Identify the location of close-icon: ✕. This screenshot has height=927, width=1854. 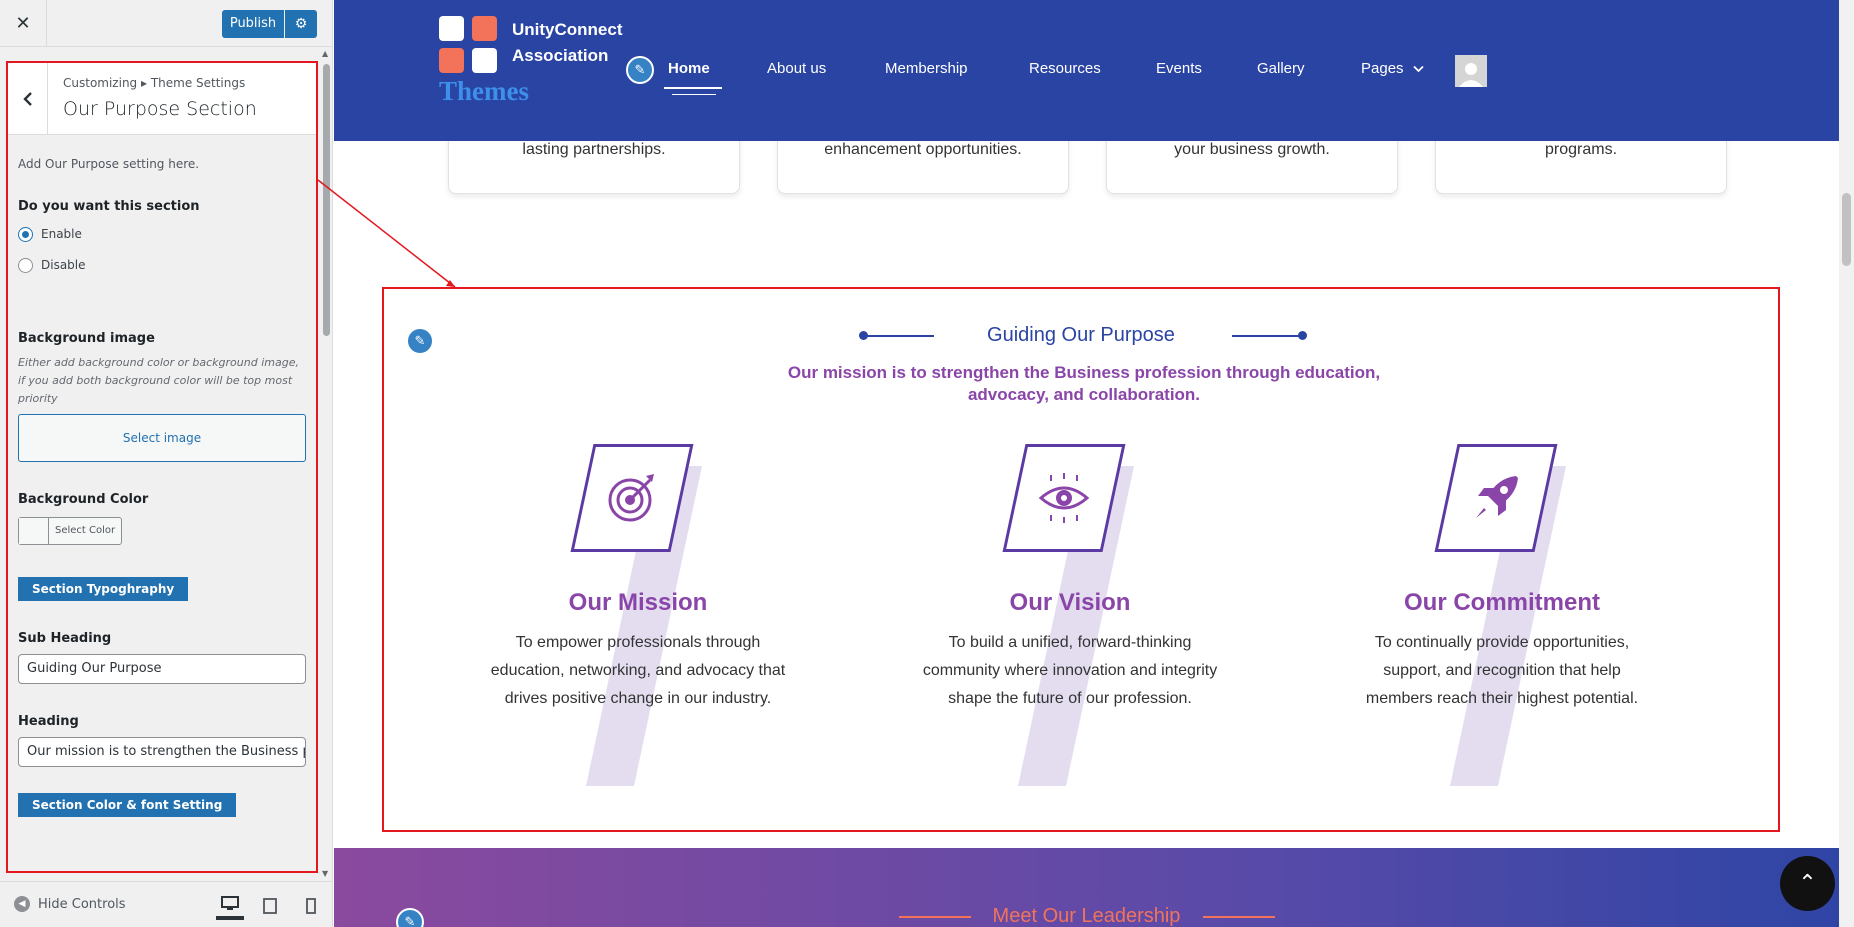
(23, 23).